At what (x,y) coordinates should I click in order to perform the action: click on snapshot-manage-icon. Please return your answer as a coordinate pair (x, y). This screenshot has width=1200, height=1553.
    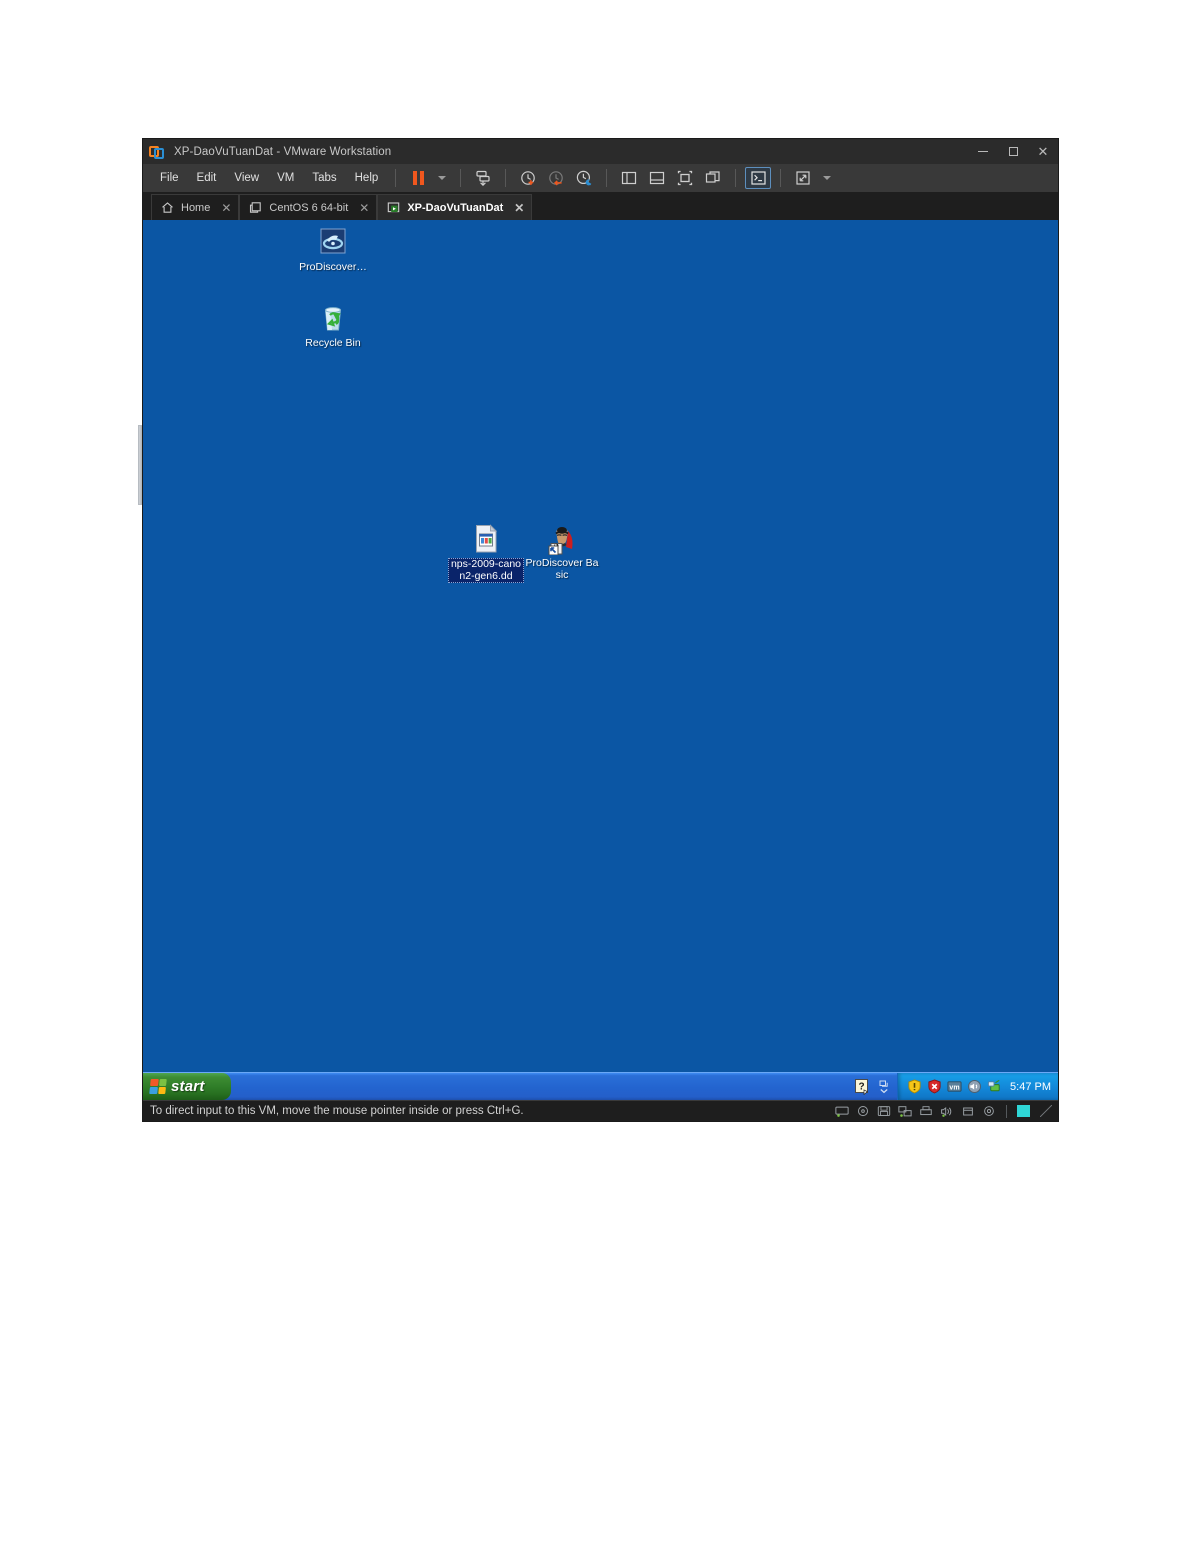
    Looking at the image, I should click on (584, 178).